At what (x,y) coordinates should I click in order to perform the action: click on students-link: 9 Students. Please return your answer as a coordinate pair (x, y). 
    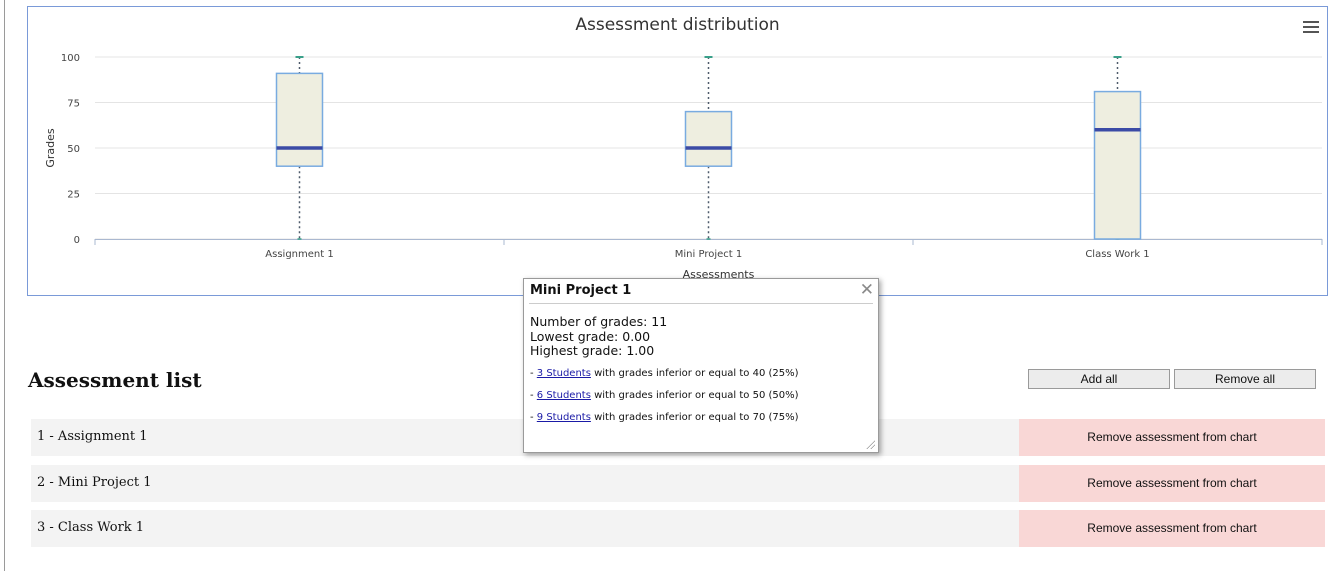
    Looking at the image, I should click on (564, 417).